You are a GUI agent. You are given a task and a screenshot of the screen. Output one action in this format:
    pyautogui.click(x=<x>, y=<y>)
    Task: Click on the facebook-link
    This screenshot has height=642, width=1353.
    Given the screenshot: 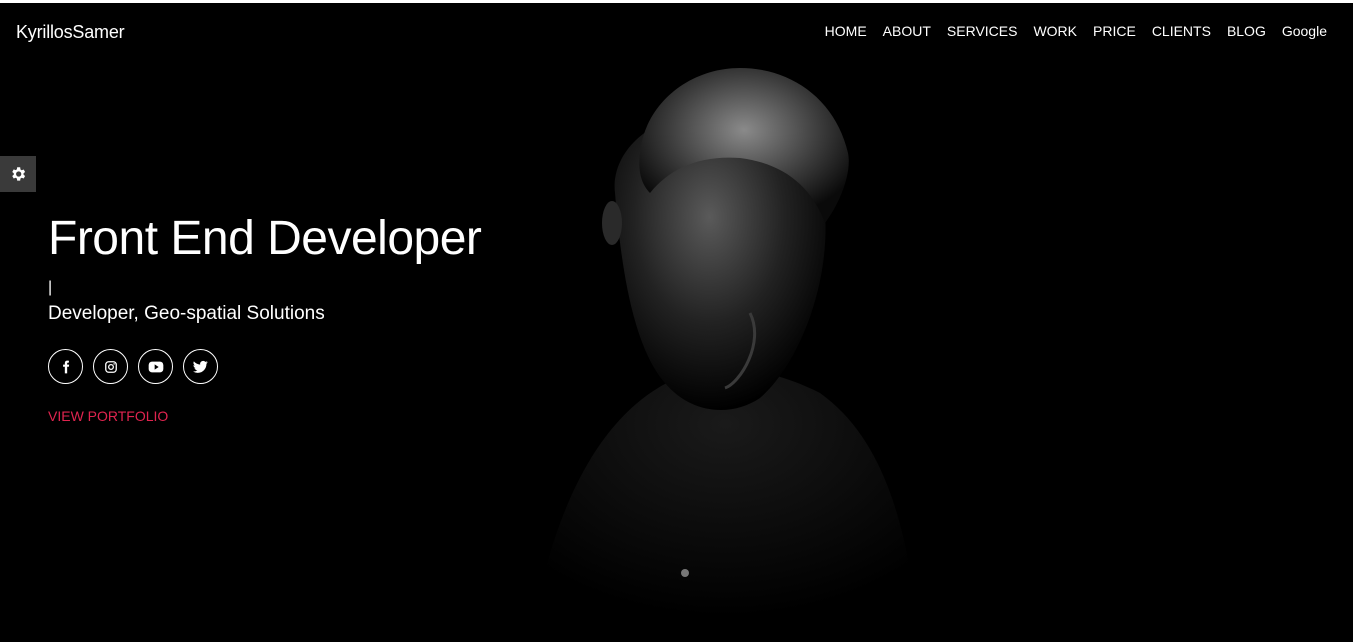 What is the action you would take?
    pyautogui.click(x=65, y=366)
    